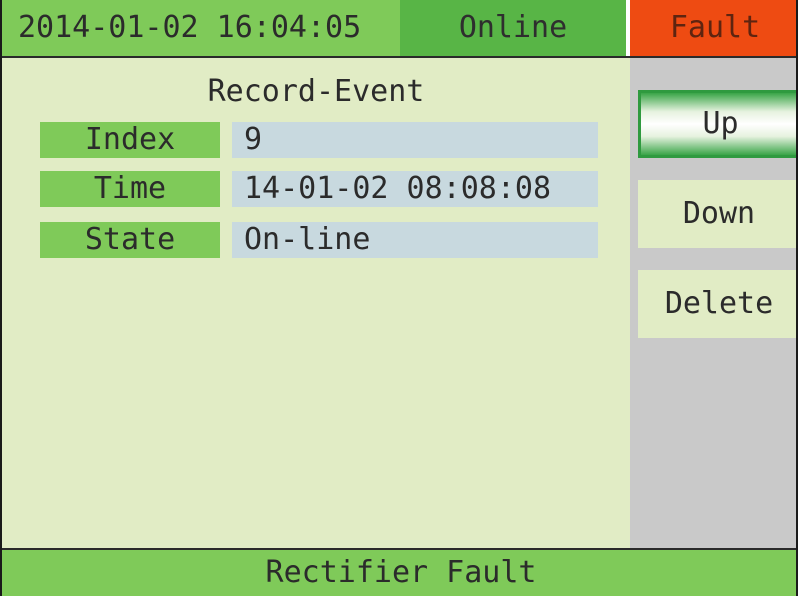 The width and height of the screenshot is (798, 596). Describe the element at coordinates (201, 28) in the screenshot. I see `datetime-display: 2014-01-02 16:04:05` at that location.